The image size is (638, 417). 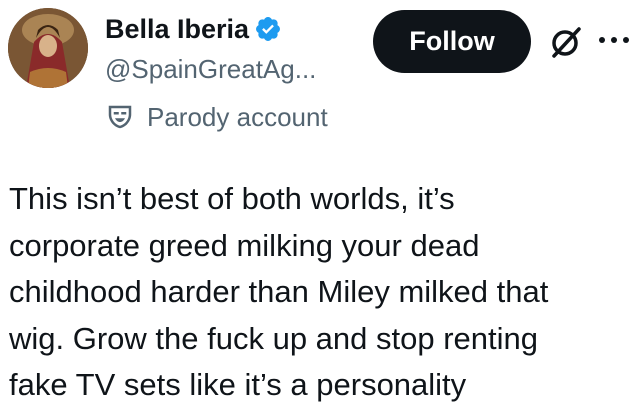 I want to click on verified-badge-icon, so click(x=268, y=29).